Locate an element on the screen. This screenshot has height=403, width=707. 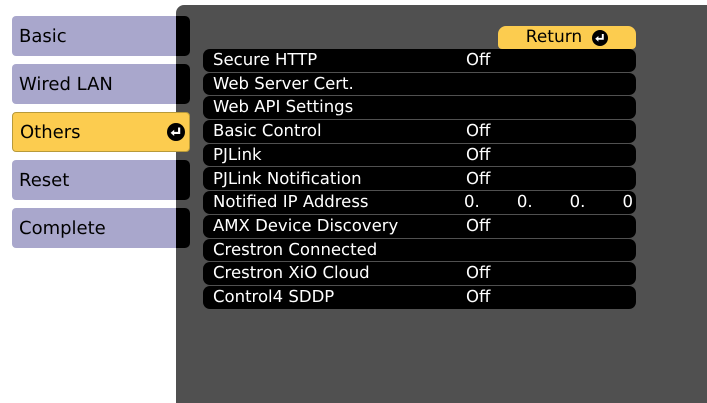
setting-row: Control4 SDDP Off is located at coordinates (419, 297).